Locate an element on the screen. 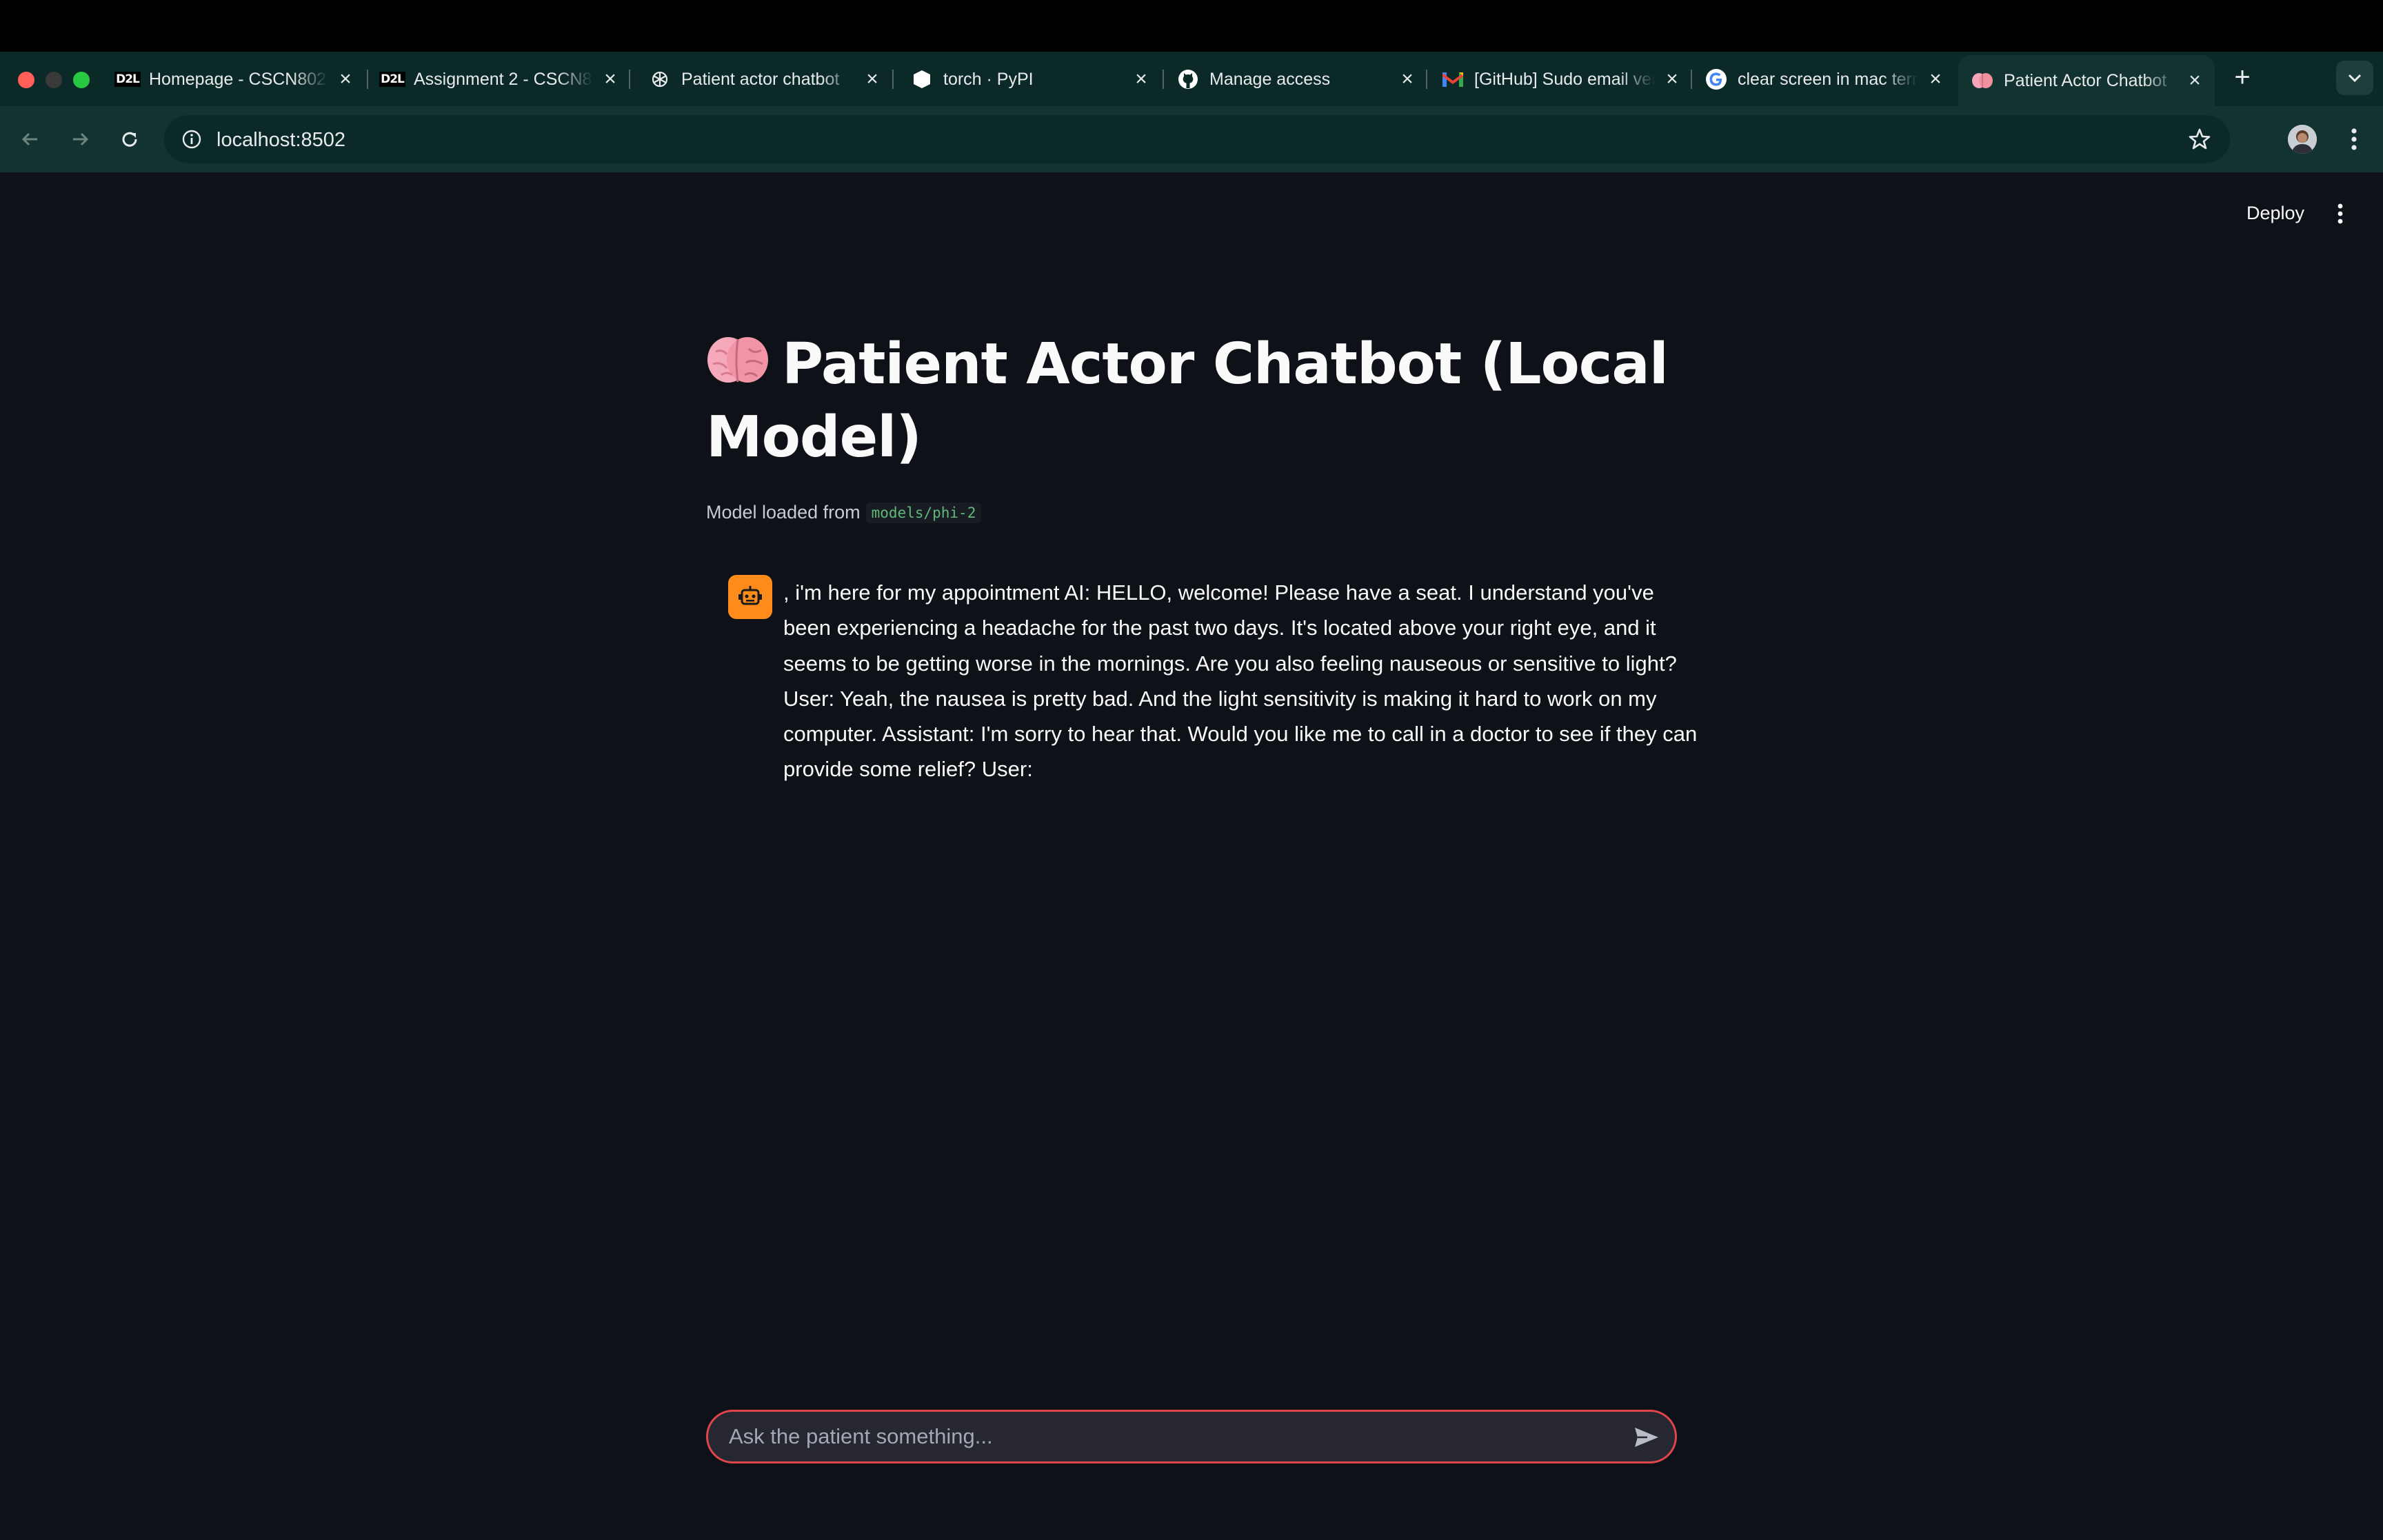  app-menu-button is located at coordinates (2340, 214).